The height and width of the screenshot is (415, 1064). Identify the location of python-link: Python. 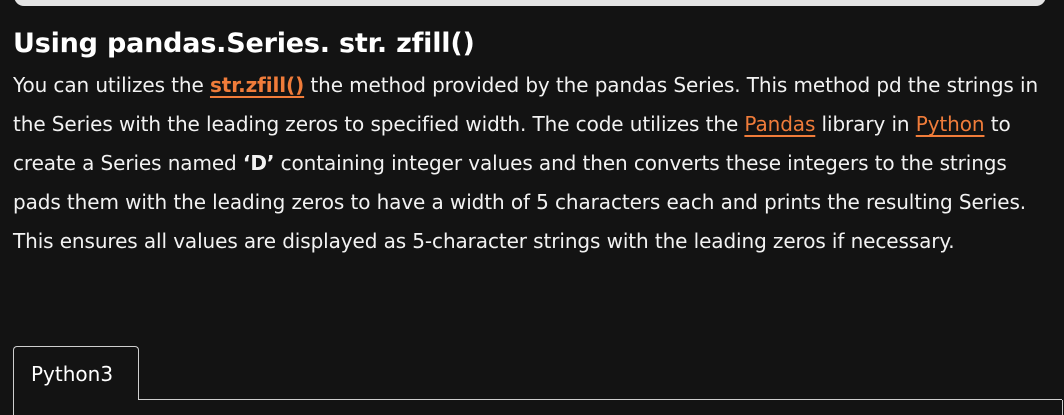
(950, 124).